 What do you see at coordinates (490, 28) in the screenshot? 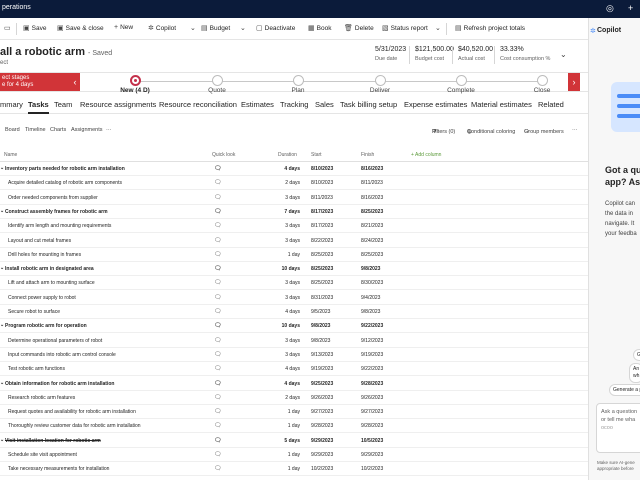
I see `refresh-totals-button: ▤ Refresh project totals` at bounding box center [490, 28].